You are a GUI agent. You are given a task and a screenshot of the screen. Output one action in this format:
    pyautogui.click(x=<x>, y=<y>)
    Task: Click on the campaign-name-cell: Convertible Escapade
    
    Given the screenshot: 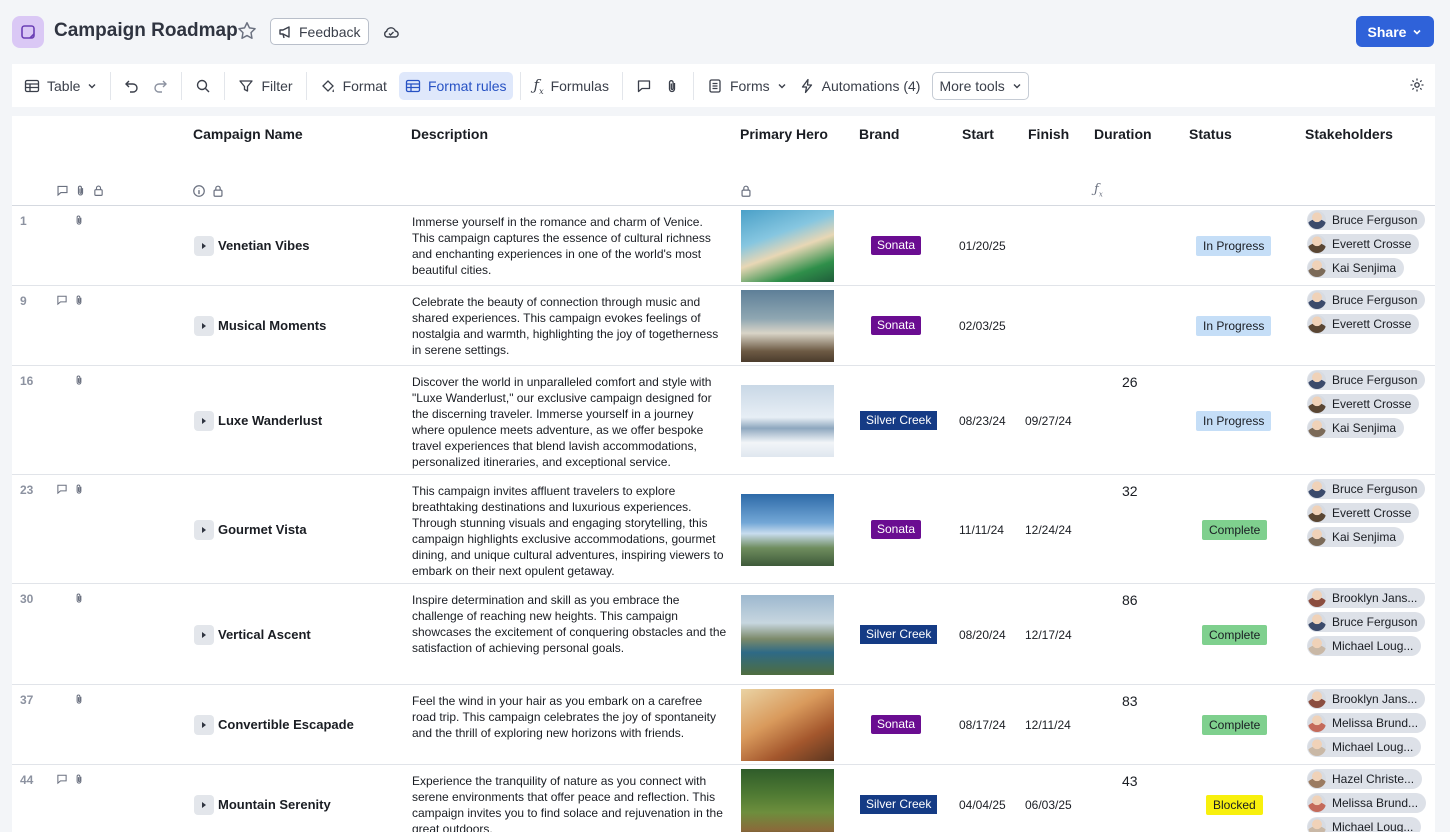 What is the action you would take?
    pyautogui.click(x=286, y=724)
    